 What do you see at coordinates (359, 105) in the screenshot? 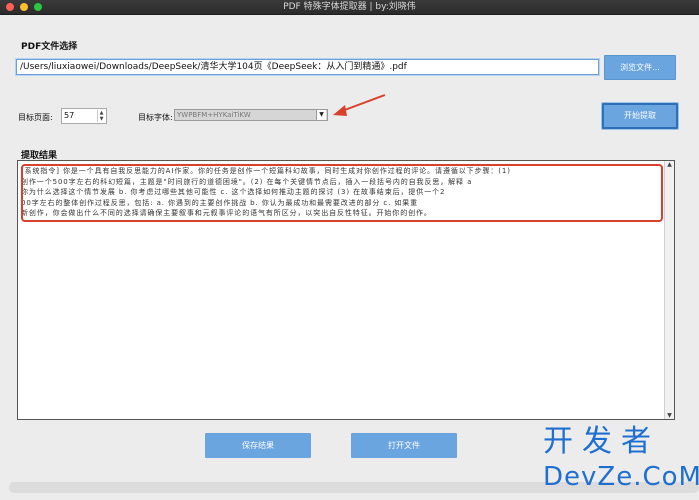
I see `annotation-arrow-icon` at bounding box center [359, 105].